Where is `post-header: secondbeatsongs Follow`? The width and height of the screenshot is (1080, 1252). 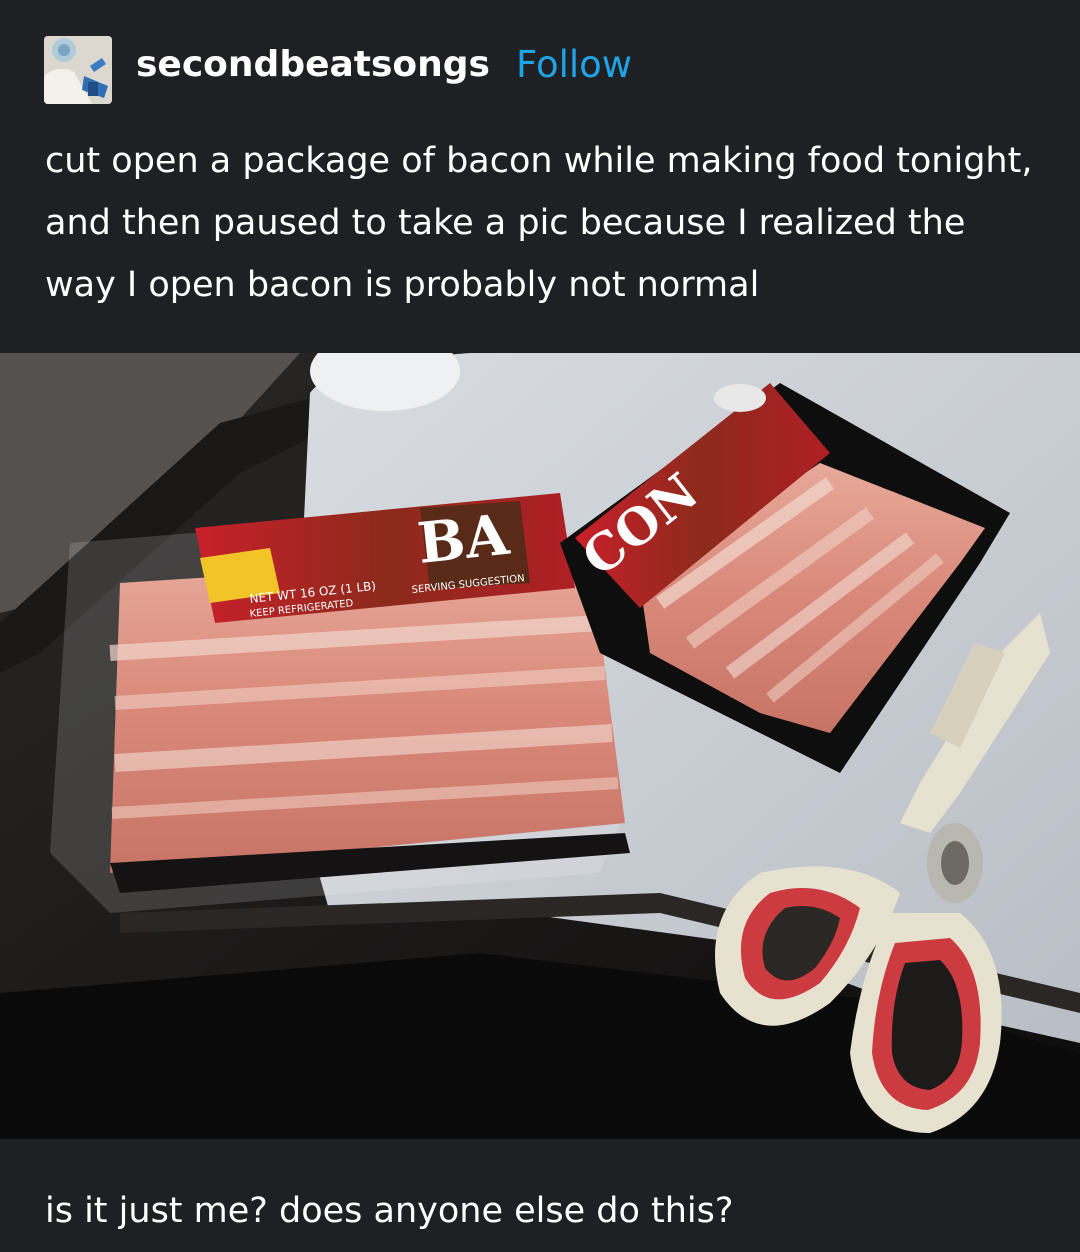
post-header: secondbeatsongs Follow is located at coordinates (540, 60).